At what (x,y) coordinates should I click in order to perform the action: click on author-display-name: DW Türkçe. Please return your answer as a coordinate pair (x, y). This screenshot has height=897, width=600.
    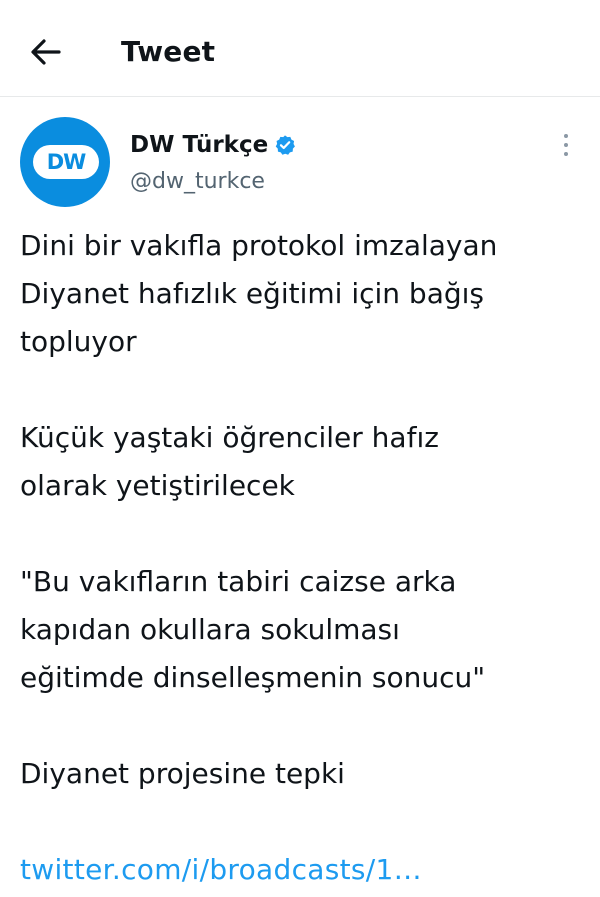
    Looking at the image, I should click on (199, 145).